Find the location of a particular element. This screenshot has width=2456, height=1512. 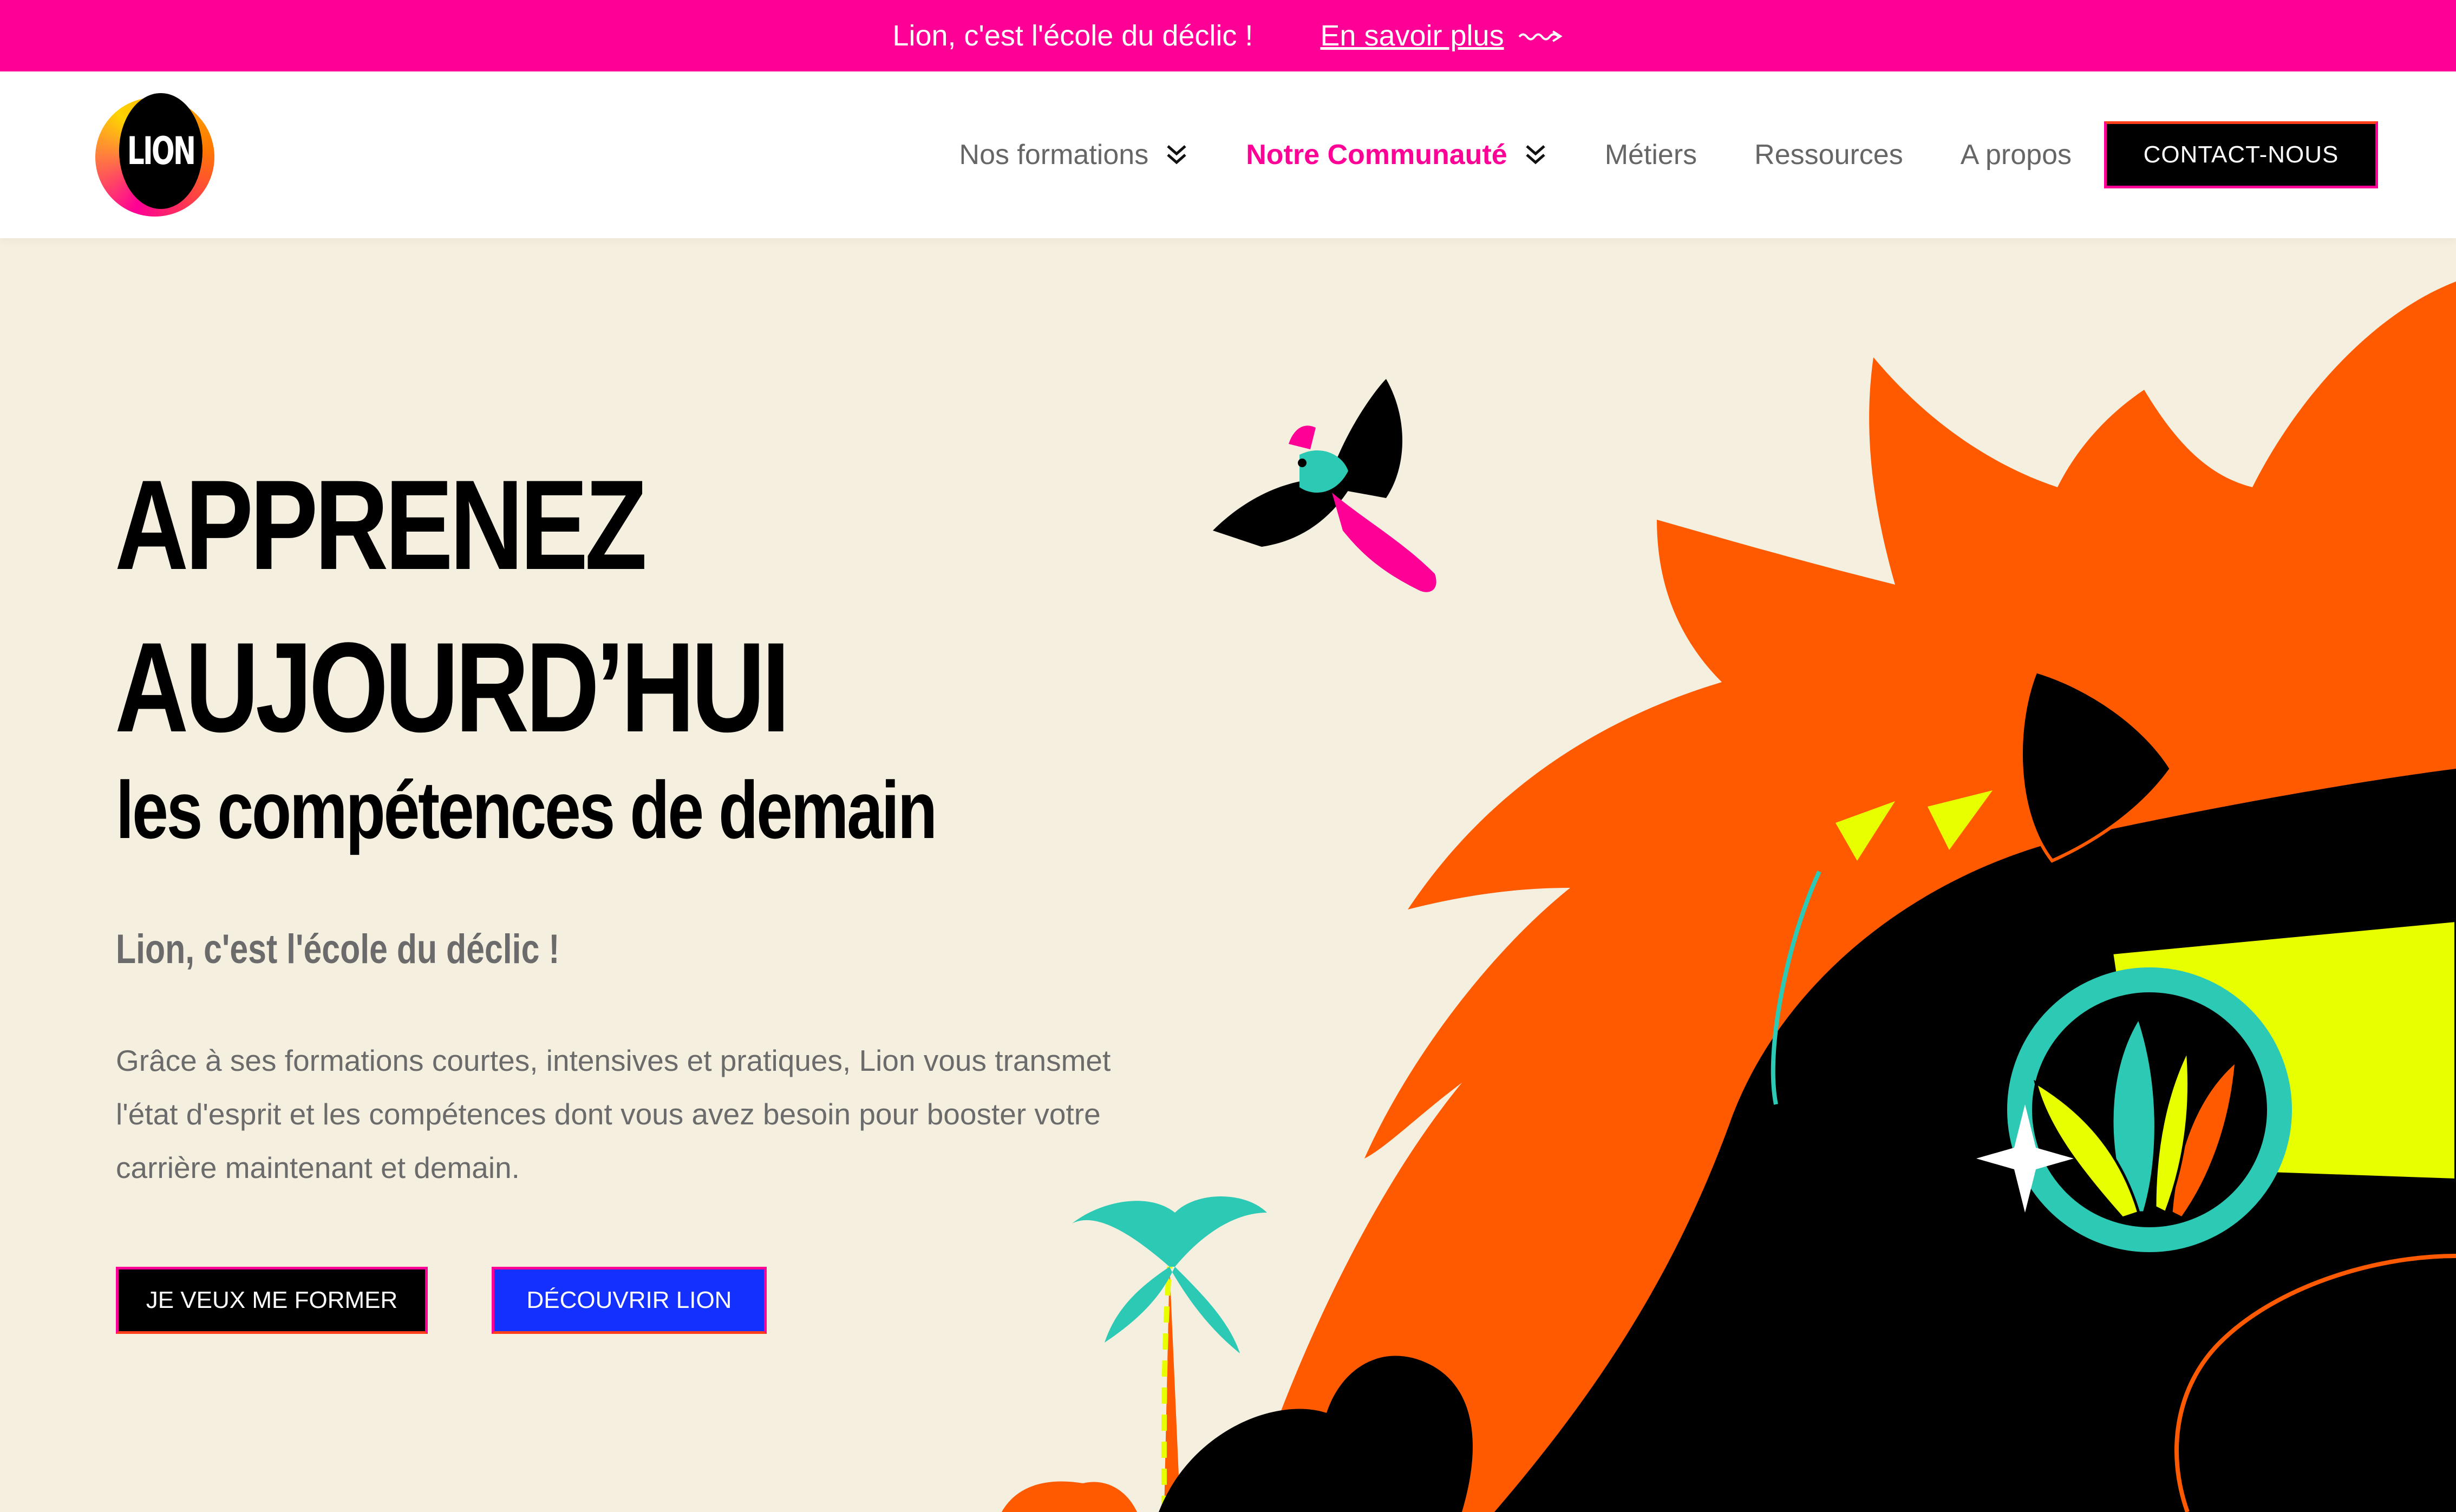

contact-button: CONTACT-NOUS is located at coordinates (2241, 154).